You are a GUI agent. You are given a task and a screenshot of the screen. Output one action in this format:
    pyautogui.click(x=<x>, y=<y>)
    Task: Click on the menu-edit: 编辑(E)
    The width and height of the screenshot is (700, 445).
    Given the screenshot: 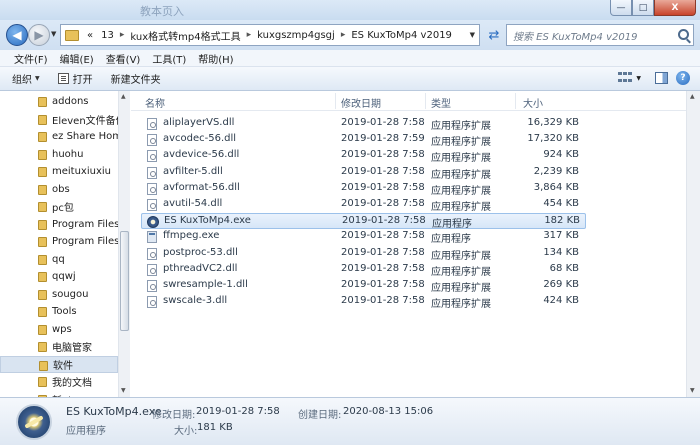 What is the action you would take?
    pyautogui.click(x=77, y=58)
    